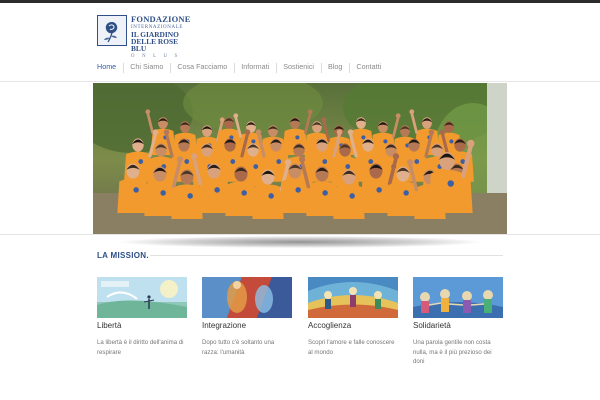 This screenshot has width=600, height=400. I want to click on nav-item-sostienici: Sostienici, so click(298, 67).